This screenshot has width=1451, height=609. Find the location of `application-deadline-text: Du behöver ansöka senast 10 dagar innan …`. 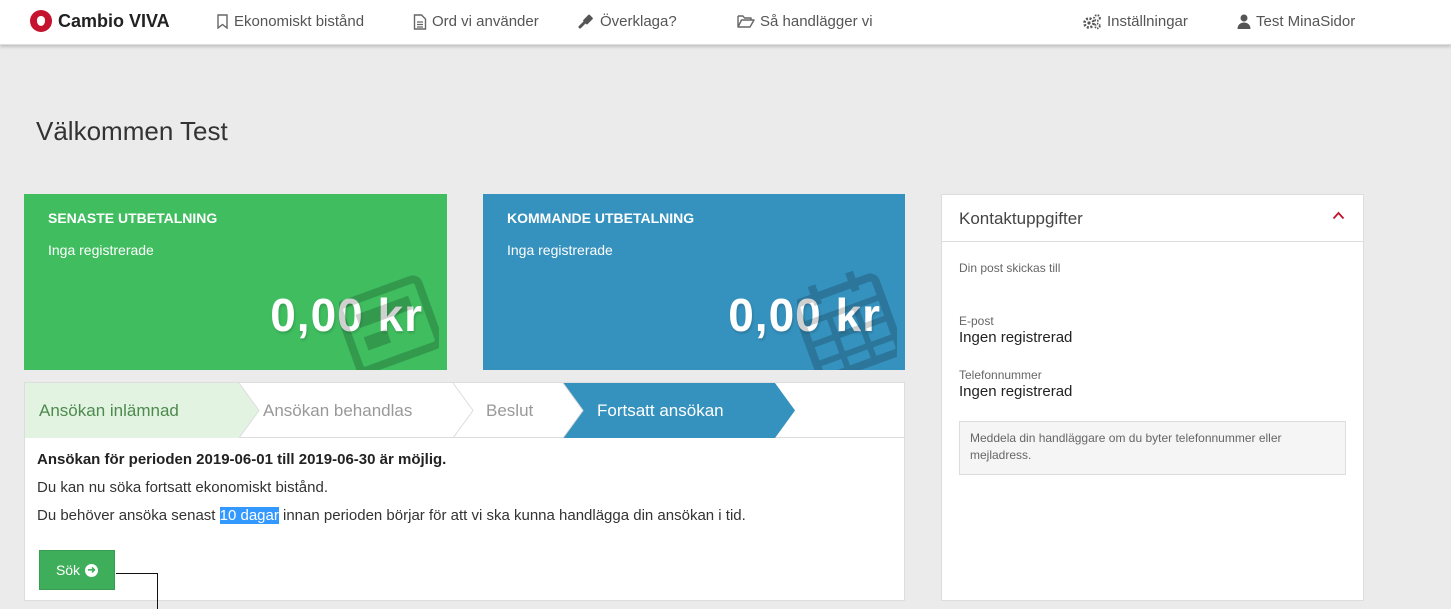

application-deadline-text: Du behöver ansöka senast 10 dagar innan … is located at coordinates (464, 515).